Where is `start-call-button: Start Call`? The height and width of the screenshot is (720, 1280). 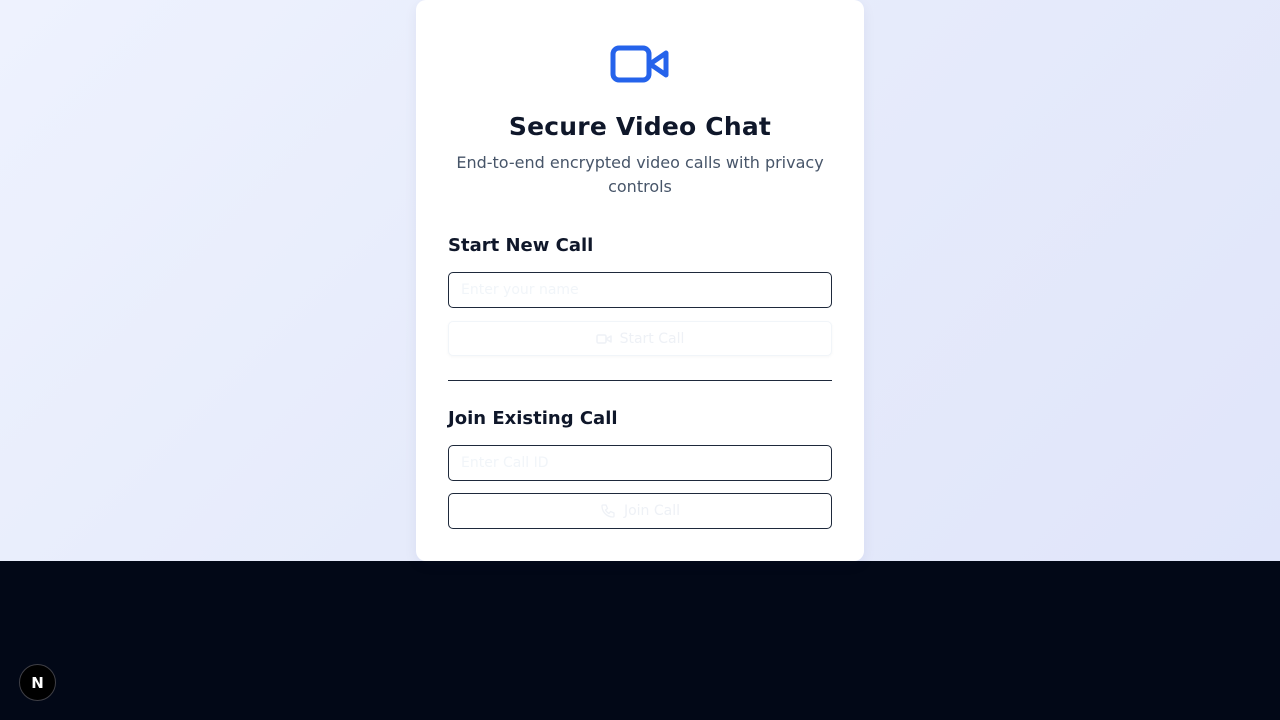 start-call-button: Start Call is located at coordinates (640, 338).